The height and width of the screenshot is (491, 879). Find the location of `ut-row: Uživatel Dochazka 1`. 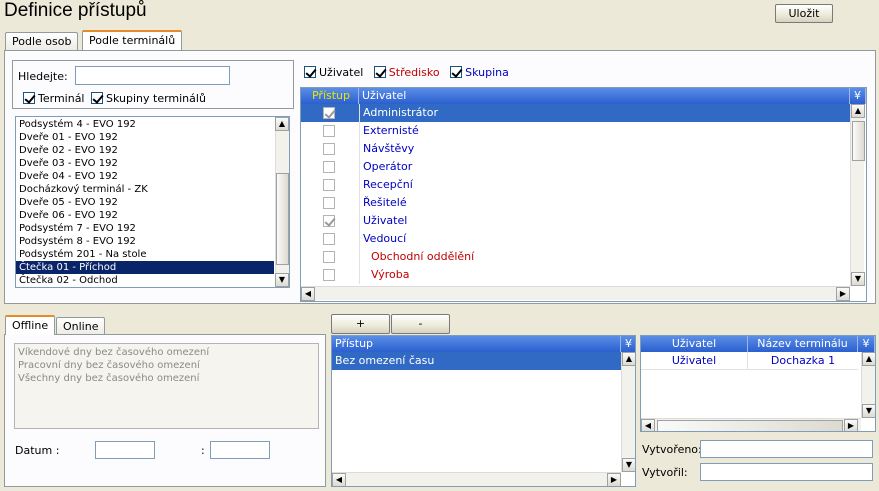

ut-row: Uživatel Dochazka 1 is located at coordinates (749, 361).